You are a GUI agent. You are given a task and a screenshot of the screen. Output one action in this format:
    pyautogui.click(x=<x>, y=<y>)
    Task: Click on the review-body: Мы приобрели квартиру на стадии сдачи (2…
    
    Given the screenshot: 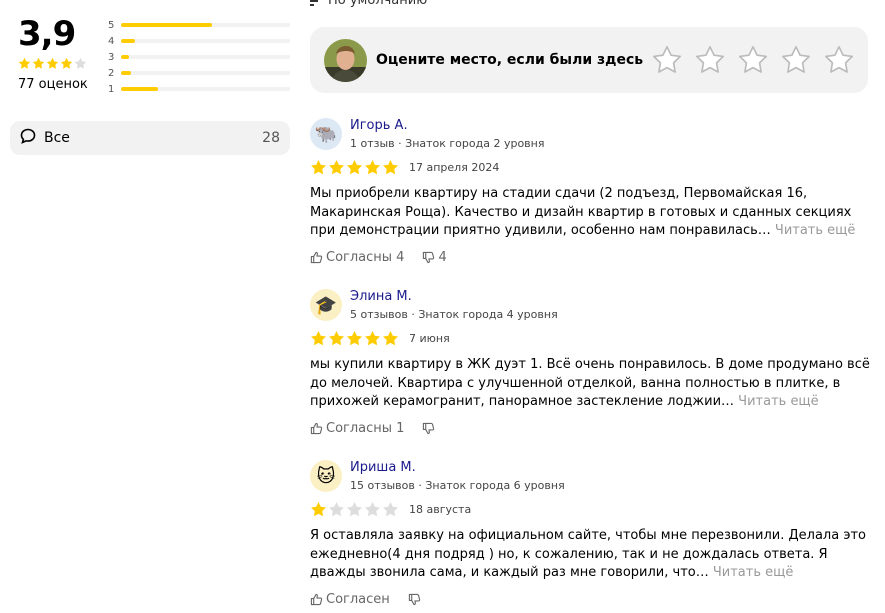 What is the action you would take?
    pyautogui.click(x=581, y=212)
    